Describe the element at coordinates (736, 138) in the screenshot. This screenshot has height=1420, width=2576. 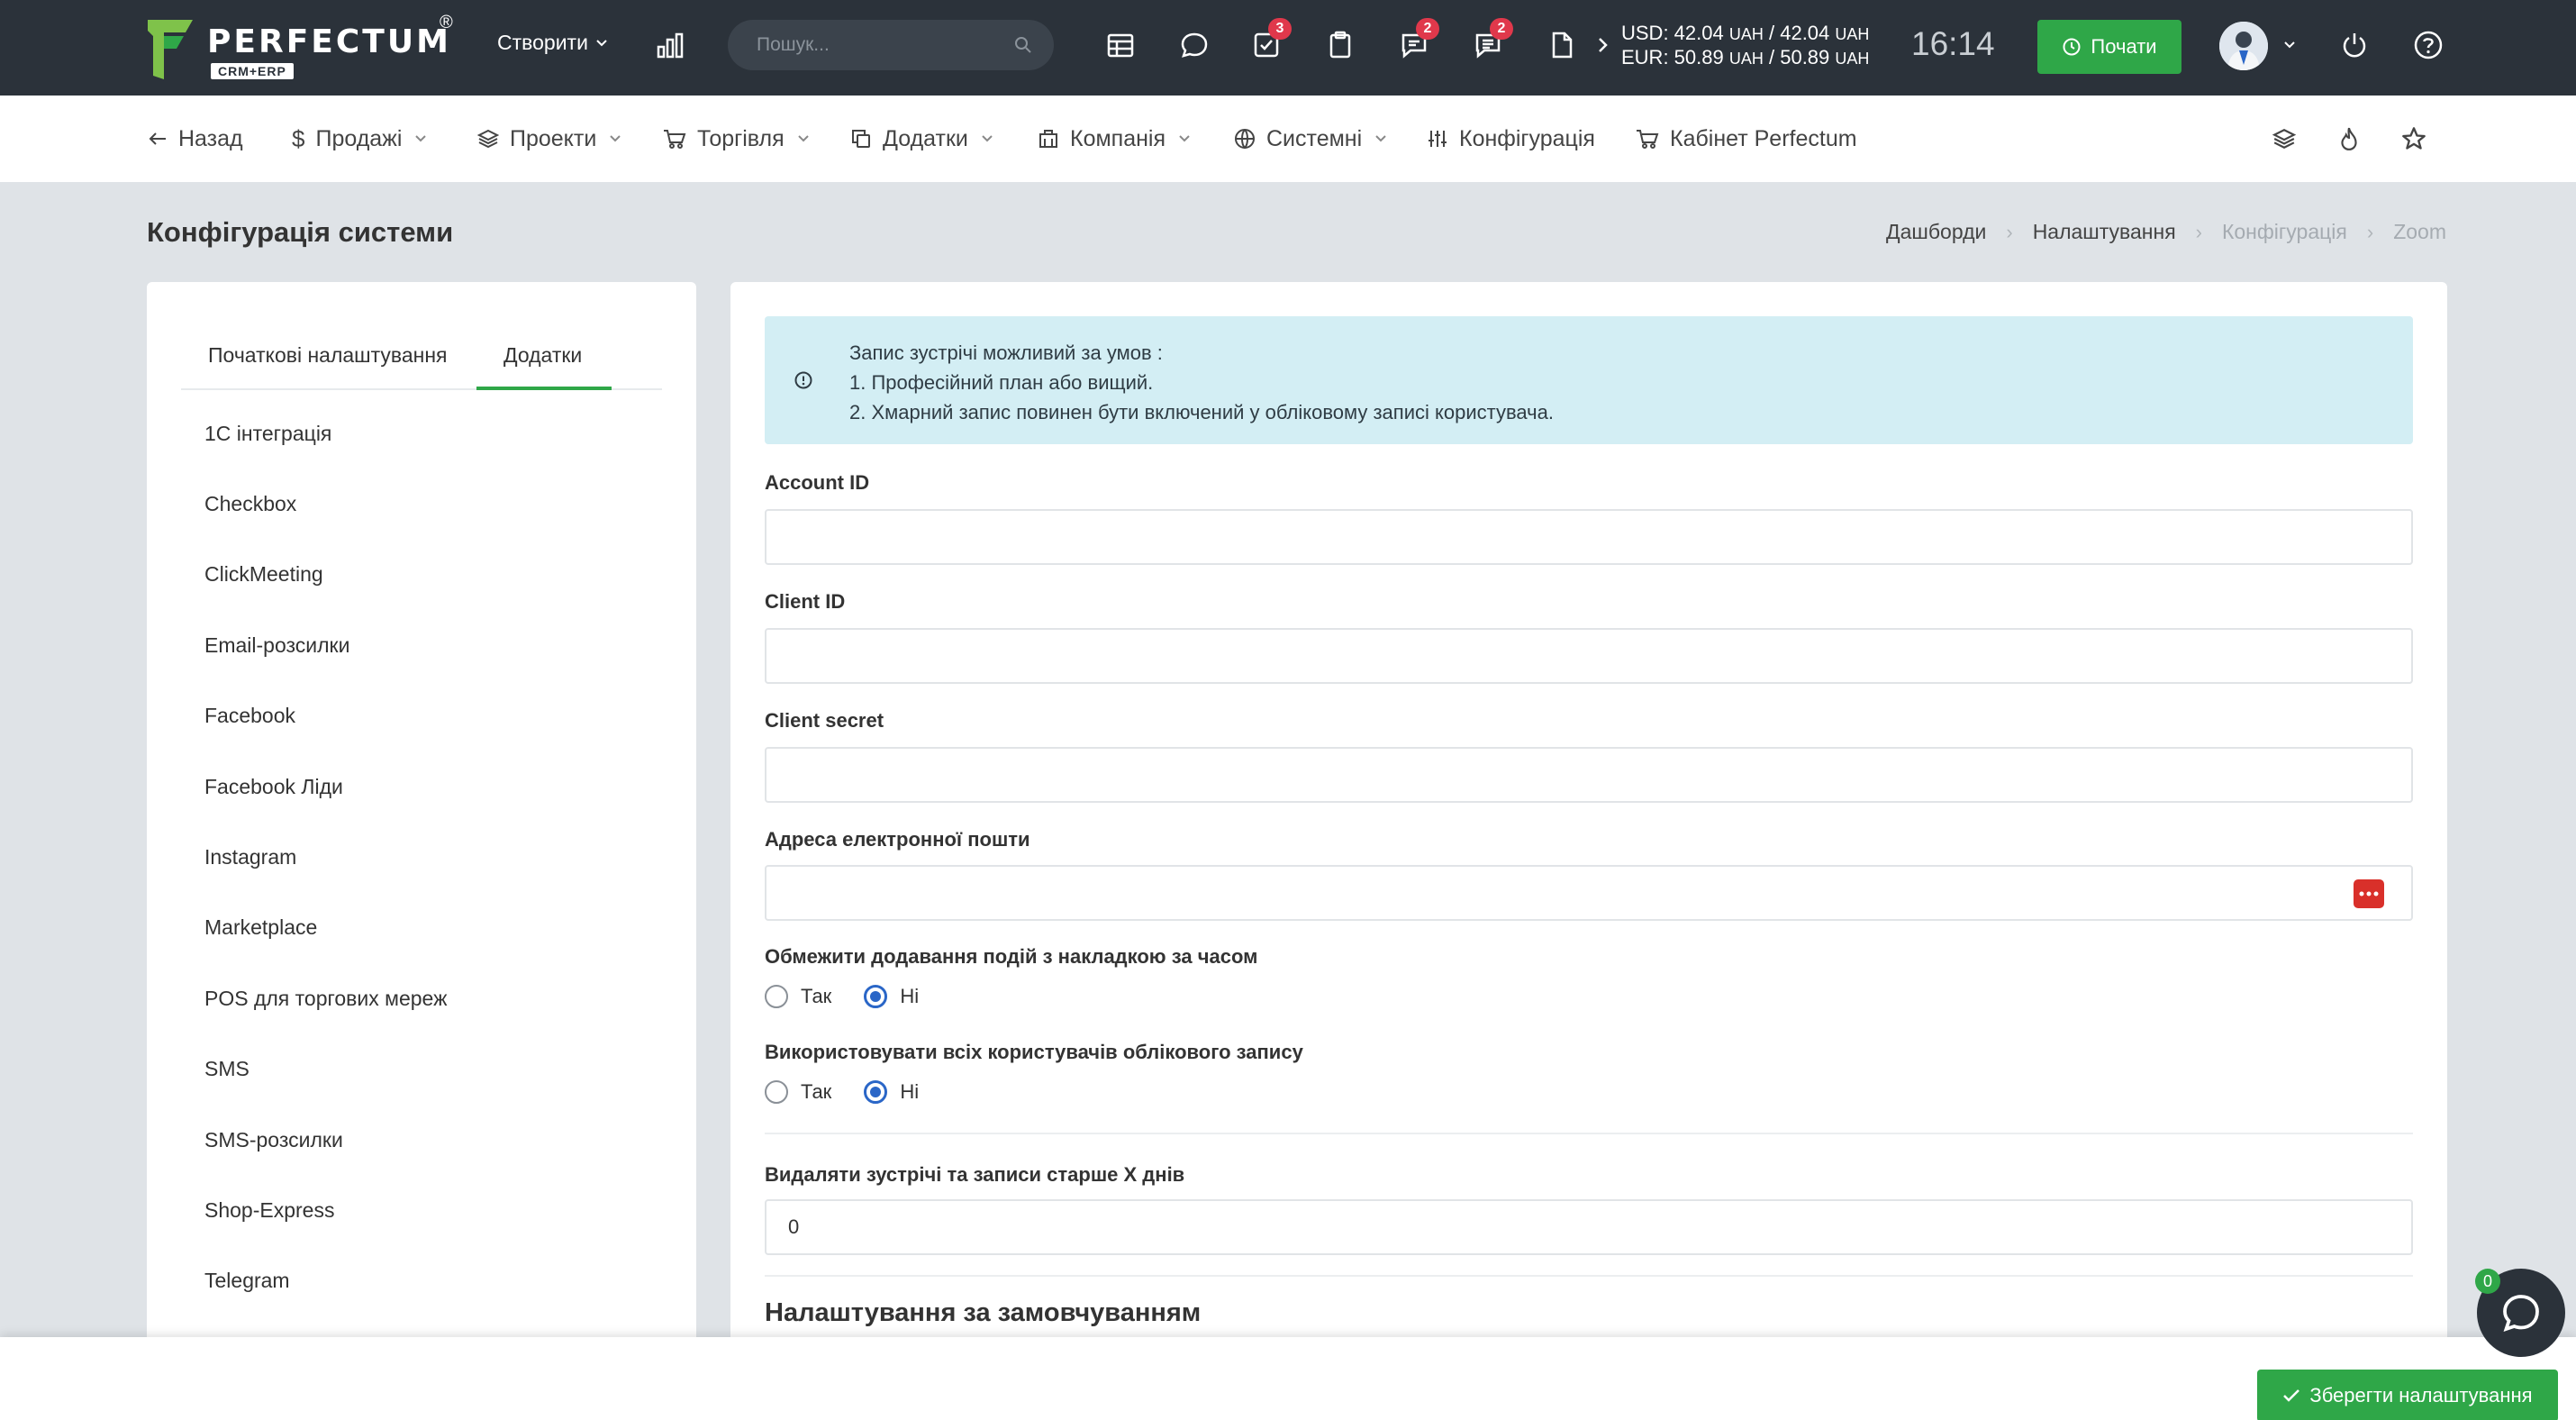
I see `menu-trade: Торгівля` at that location.